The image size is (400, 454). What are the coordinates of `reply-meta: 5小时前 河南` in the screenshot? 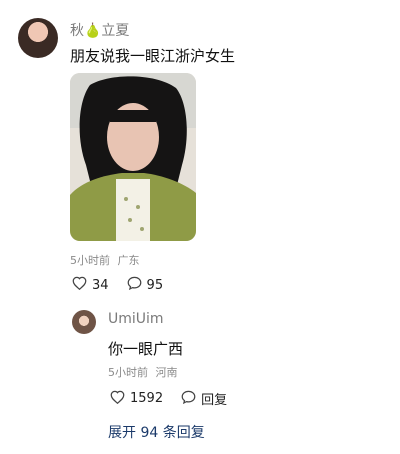 It's located at (143, 372).